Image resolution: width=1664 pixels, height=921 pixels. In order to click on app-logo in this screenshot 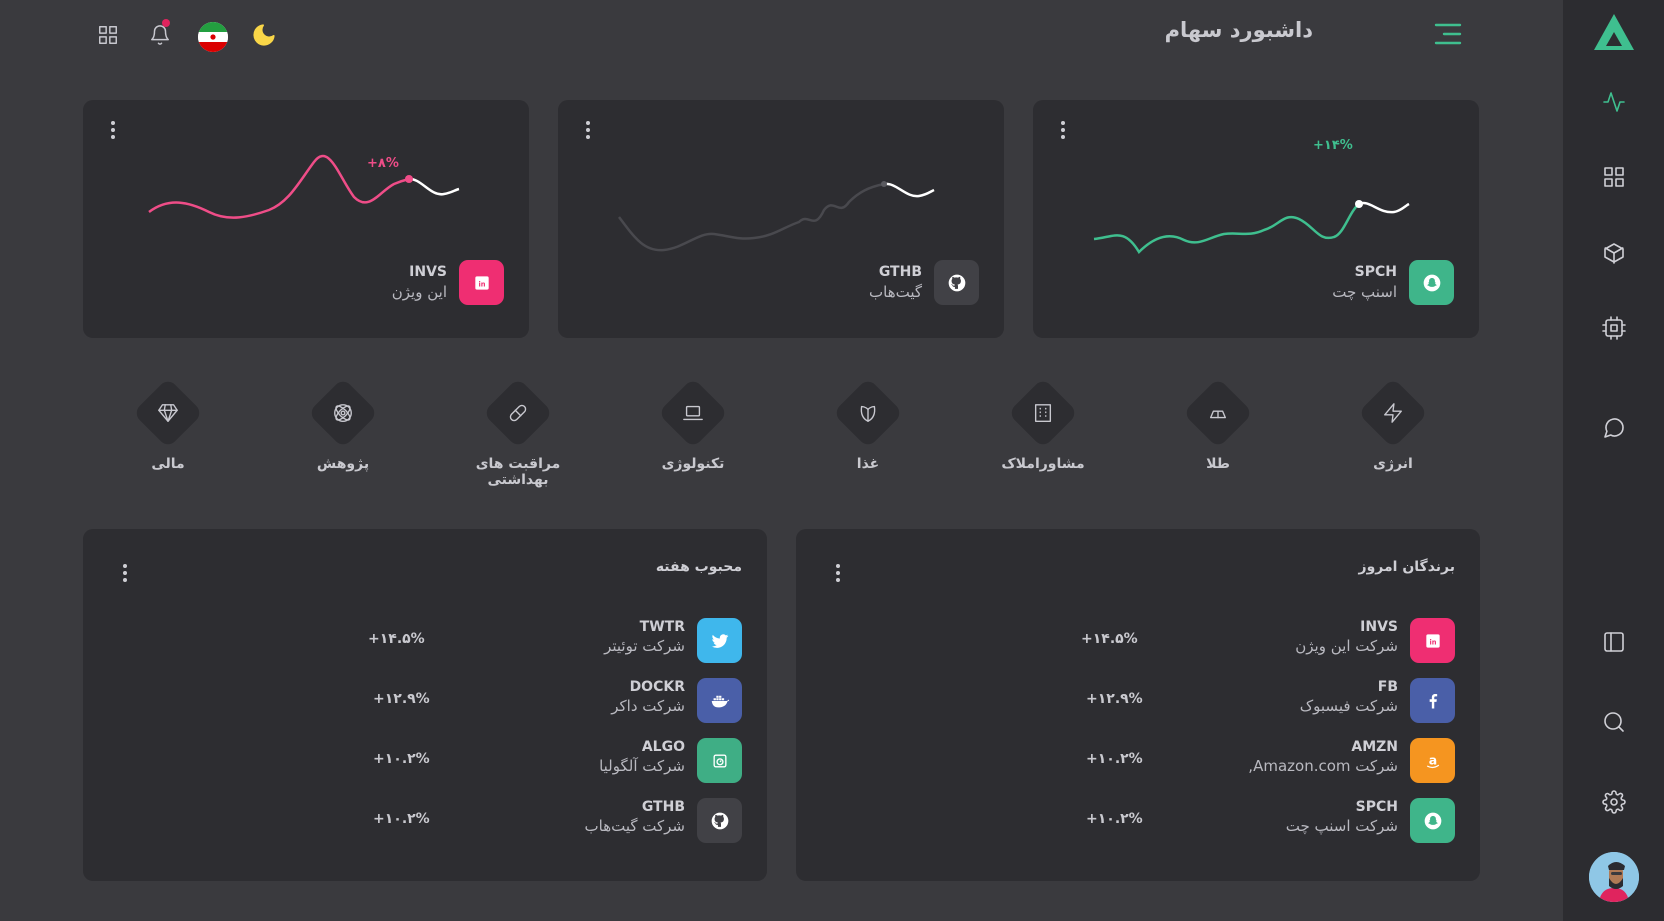, I will do `click(1614, 32)`.